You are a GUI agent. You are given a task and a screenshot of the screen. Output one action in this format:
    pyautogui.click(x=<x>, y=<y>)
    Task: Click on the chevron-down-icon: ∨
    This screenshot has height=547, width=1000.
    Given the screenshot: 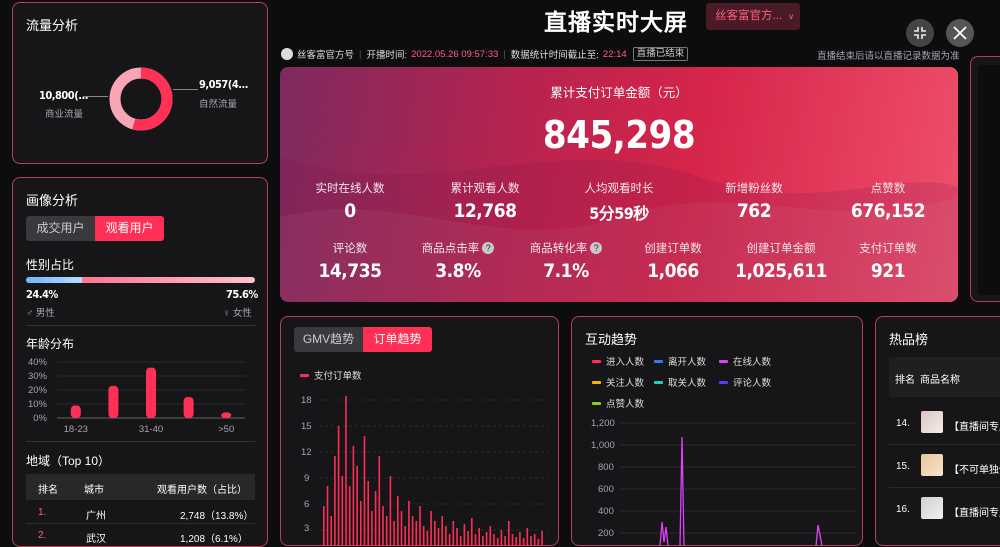 What is the action you would take?
    pyautogui.click(x=791, y=16)
    